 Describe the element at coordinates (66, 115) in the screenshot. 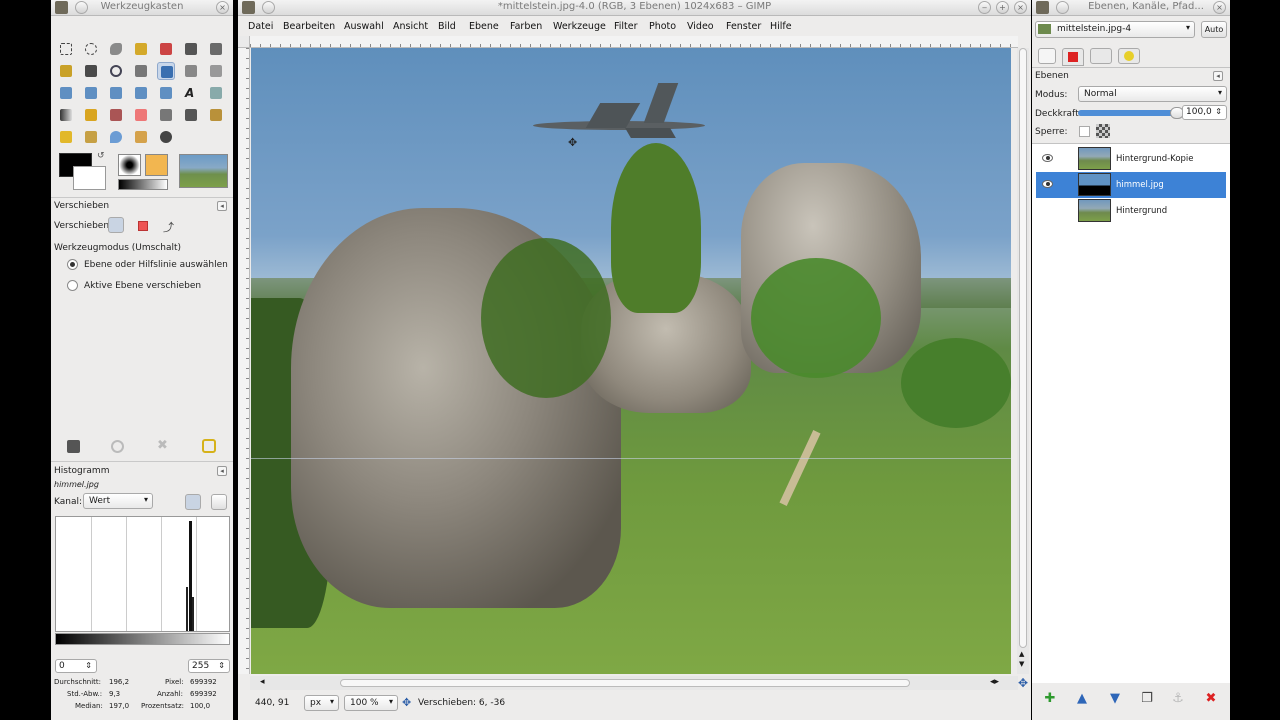

I see `blend-tool-icon` at that location.